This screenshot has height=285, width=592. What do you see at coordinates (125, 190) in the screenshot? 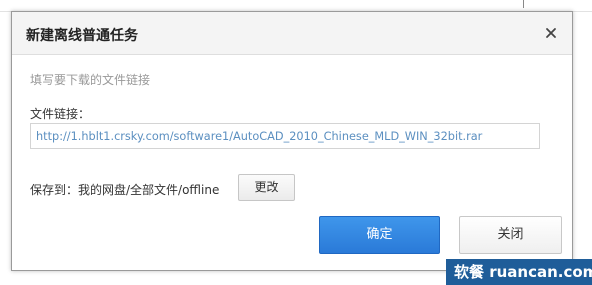
I see `save-location-label: 保存到：我的网盘/全部文件/offline` at bounding box center [125, 190].